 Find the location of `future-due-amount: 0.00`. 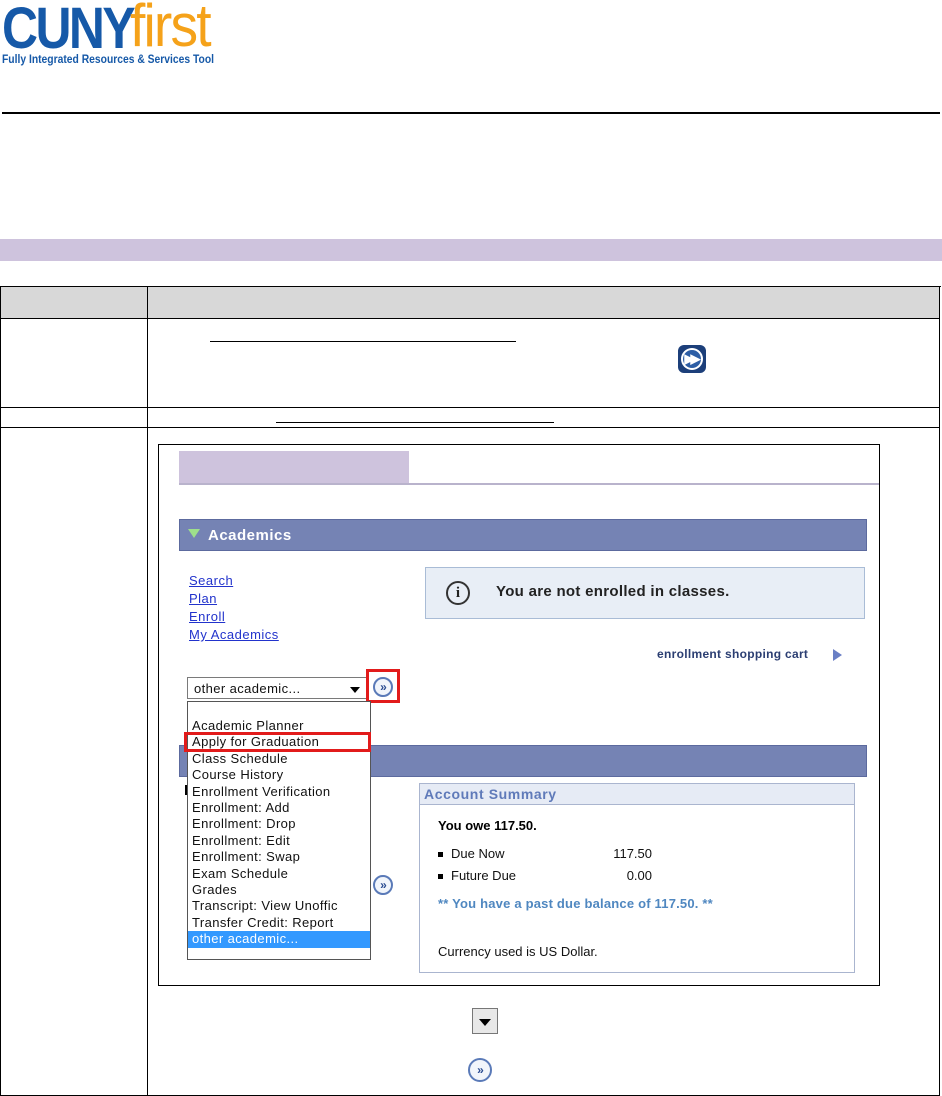

future-due-amount: 0.00 is located at coordinates (639, 875).